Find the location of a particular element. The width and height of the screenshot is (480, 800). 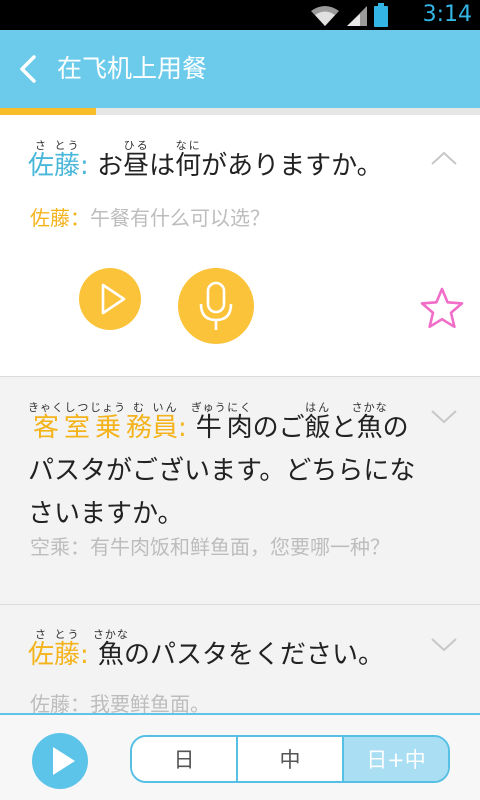

playback-bar: 日 中 日+中 is located at coordinates (240, 756).